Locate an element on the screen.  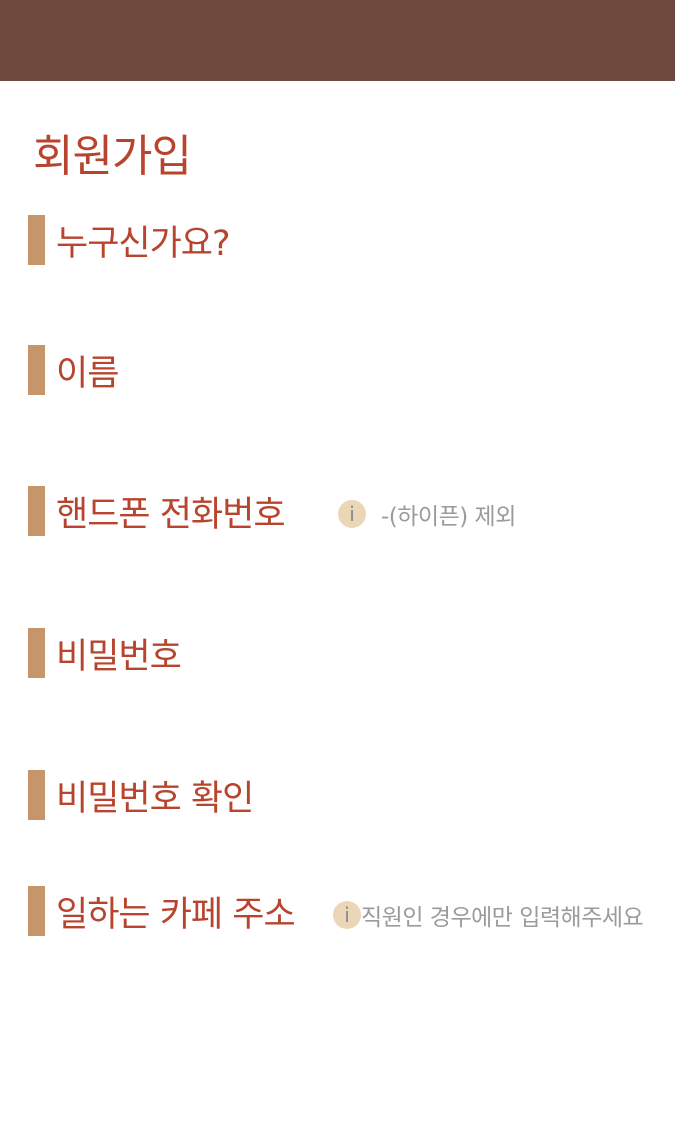
section-password: 비밀번호 is located at coordinates (105, 653).